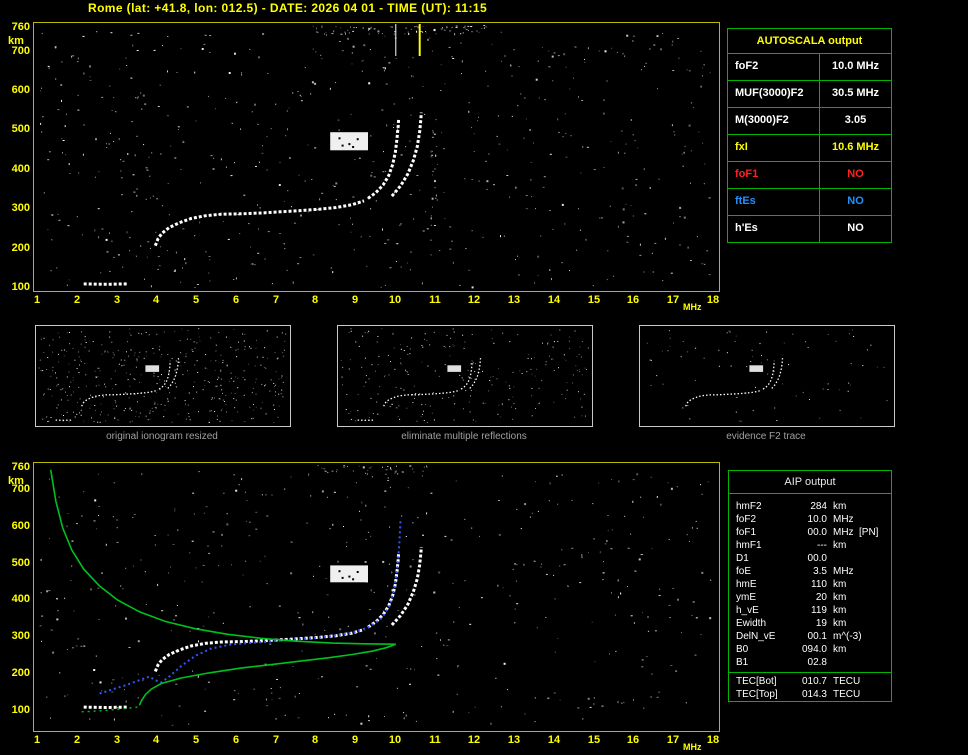 This screenshot has height=755, width=968. I want to click on aip-param: ymE, so click(746, 597).